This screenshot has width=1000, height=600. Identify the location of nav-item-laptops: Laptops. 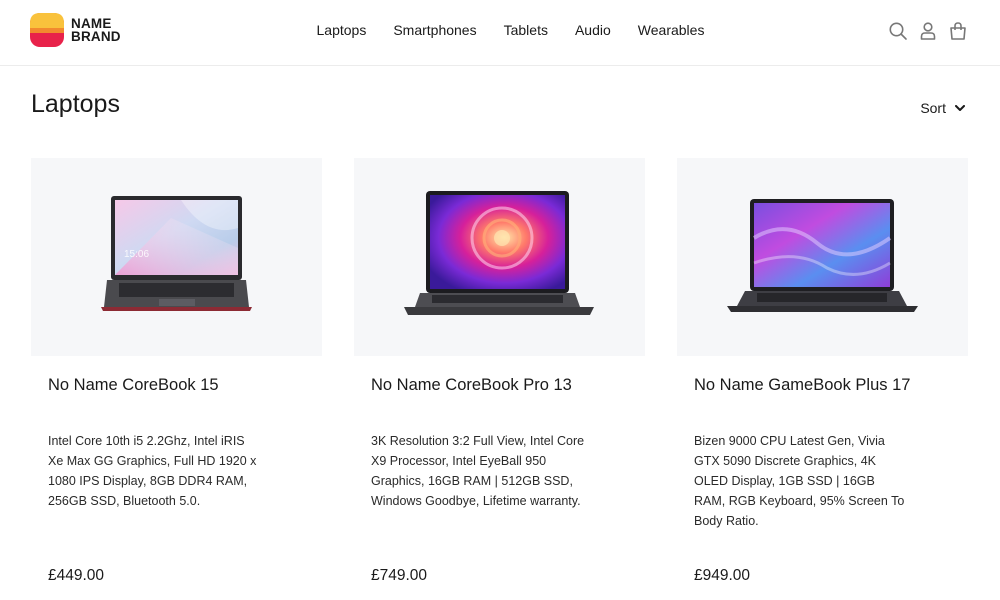
(342, 30).